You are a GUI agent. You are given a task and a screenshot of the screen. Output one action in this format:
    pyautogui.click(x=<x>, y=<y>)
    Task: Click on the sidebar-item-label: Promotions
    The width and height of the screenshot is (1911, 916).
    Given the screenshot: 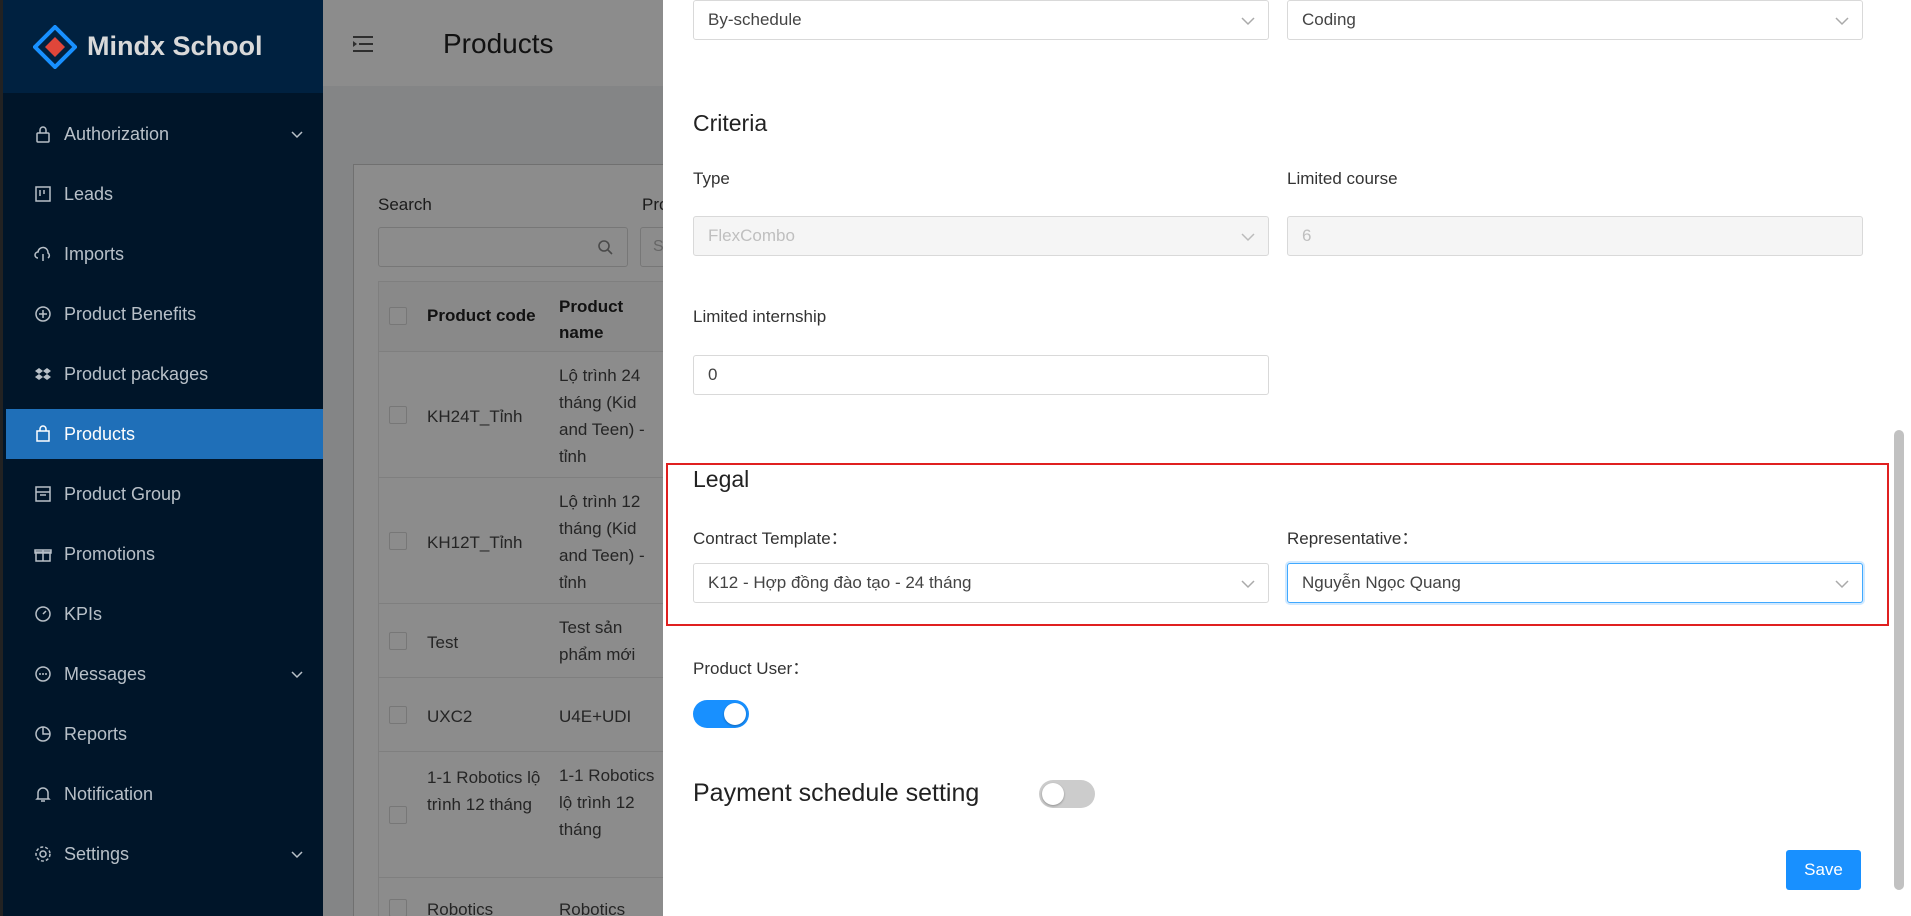 What is the action you would take?
    pyautogui.click(x=110, y=553)
    